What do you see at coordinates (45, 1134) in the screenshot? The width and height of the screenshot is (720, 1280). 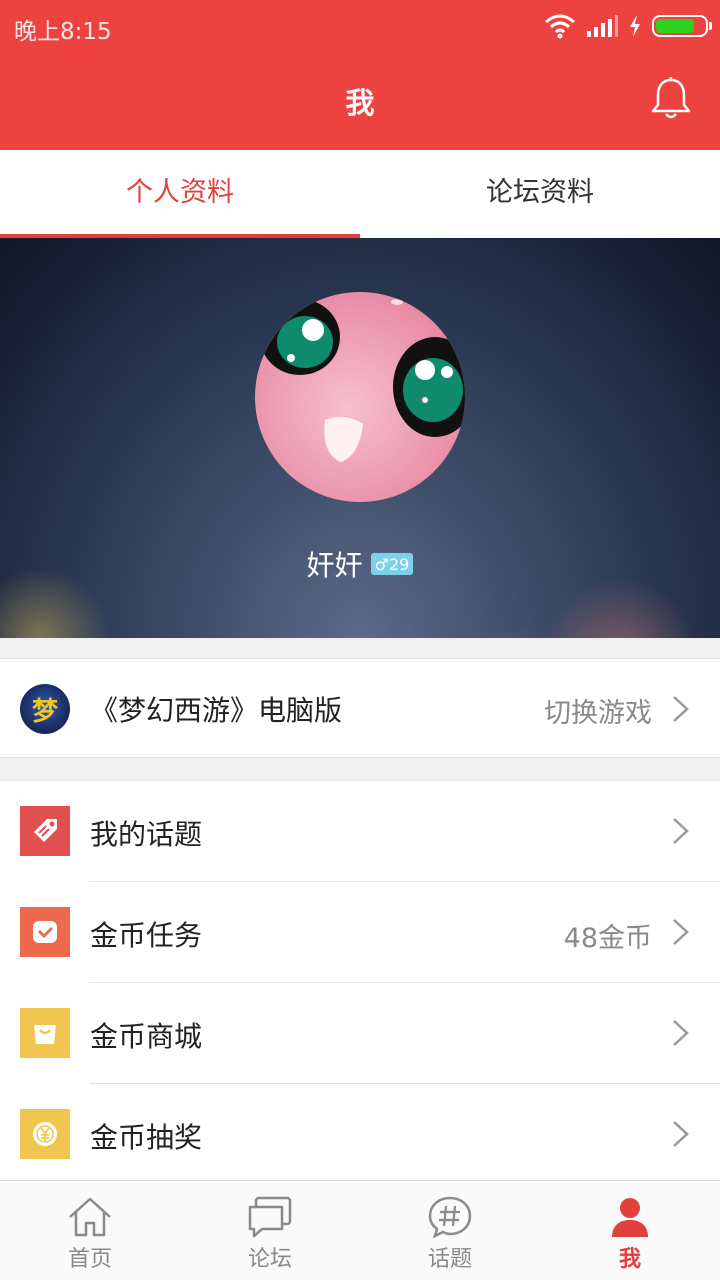 I see `lottery-coin-icon` at bounding box center [45, 1134].